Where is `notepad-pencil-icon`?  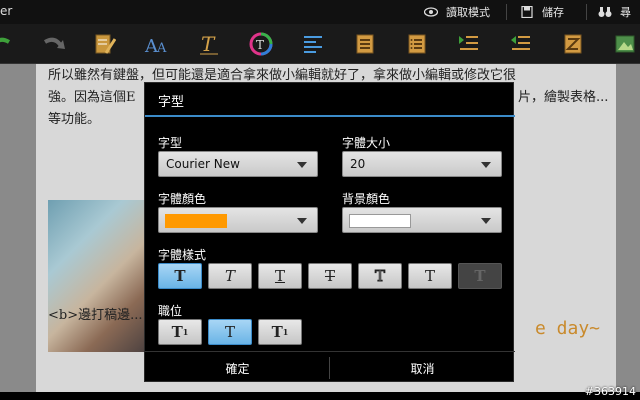 notepad-pencil-icon is located at coordinates (105, 44).